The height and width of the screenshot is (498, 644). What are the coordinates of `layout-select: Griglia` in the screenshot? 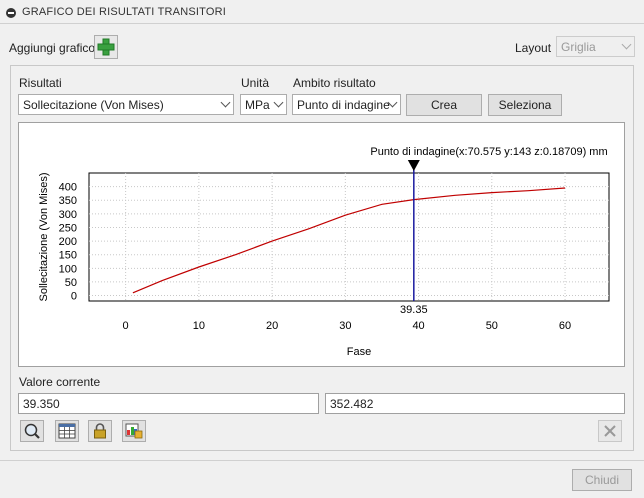 It's located at (595, 46).